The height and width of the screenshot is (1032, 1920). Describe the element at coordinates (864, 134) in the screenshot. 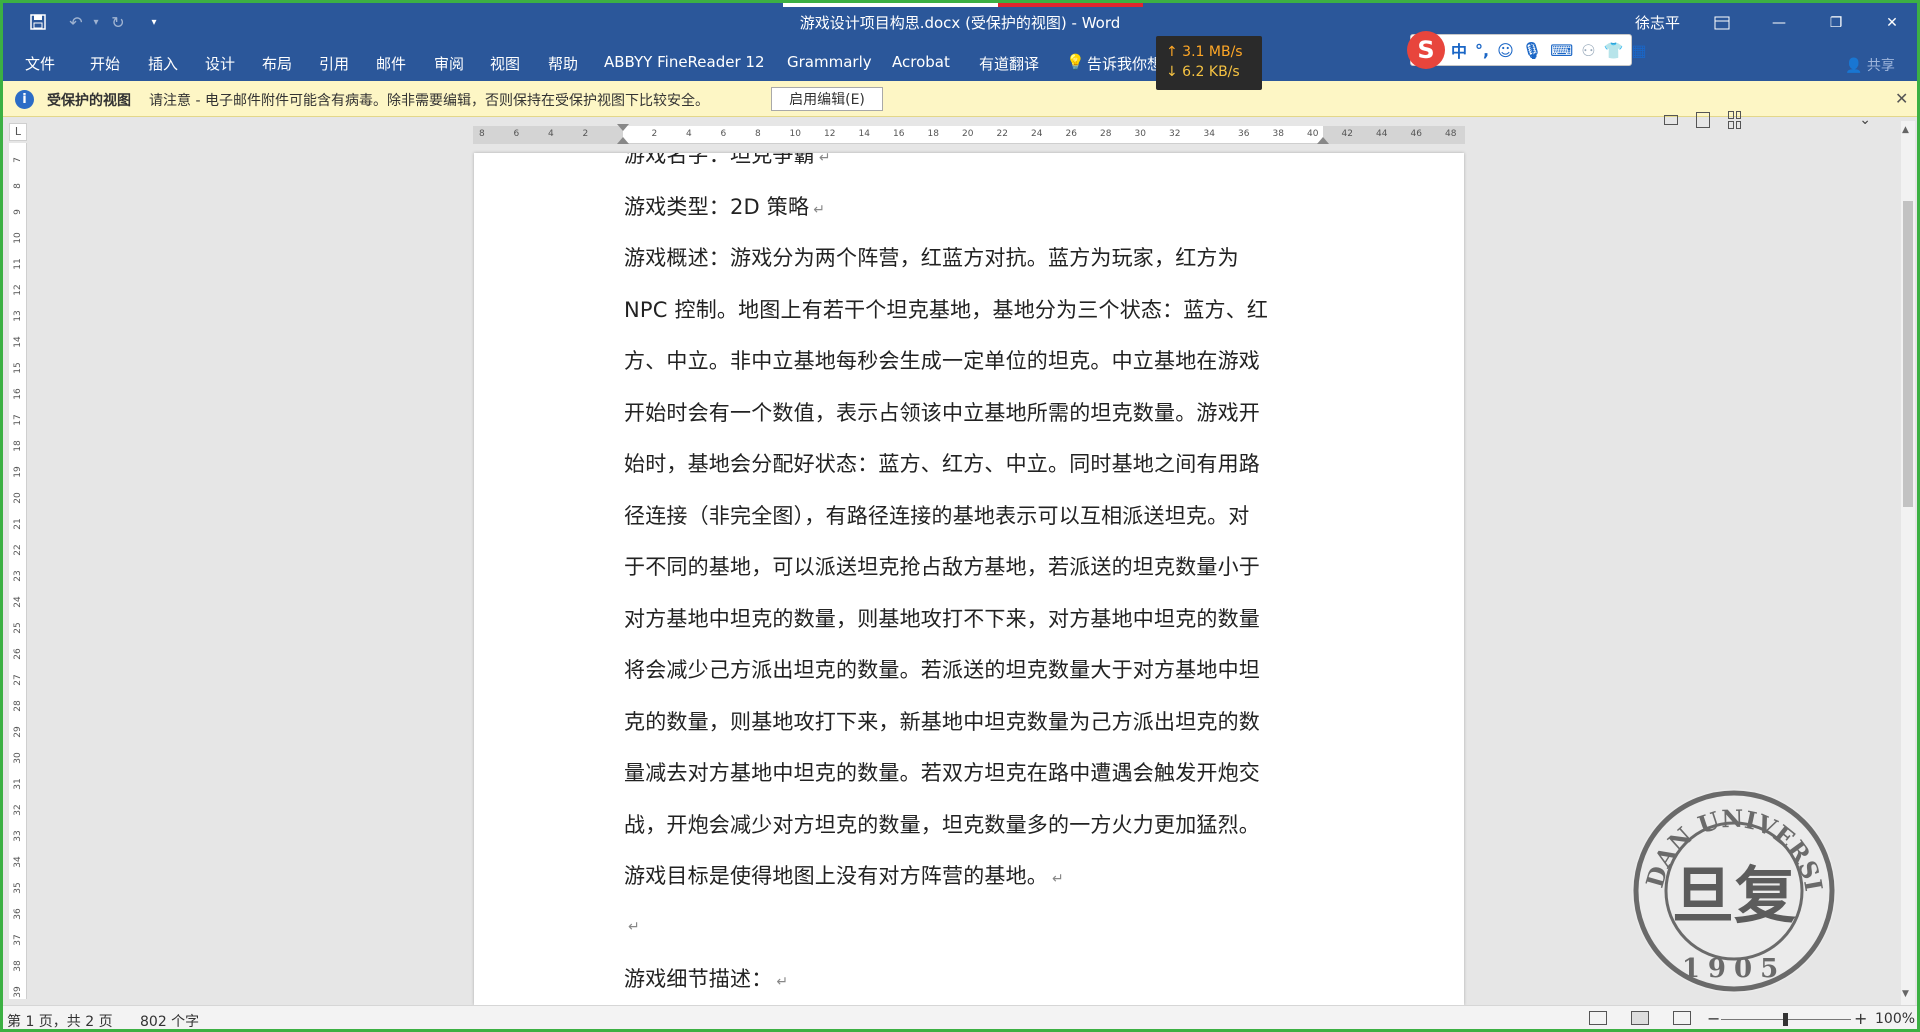

I see `ruler-tick-label: 14` at that location.